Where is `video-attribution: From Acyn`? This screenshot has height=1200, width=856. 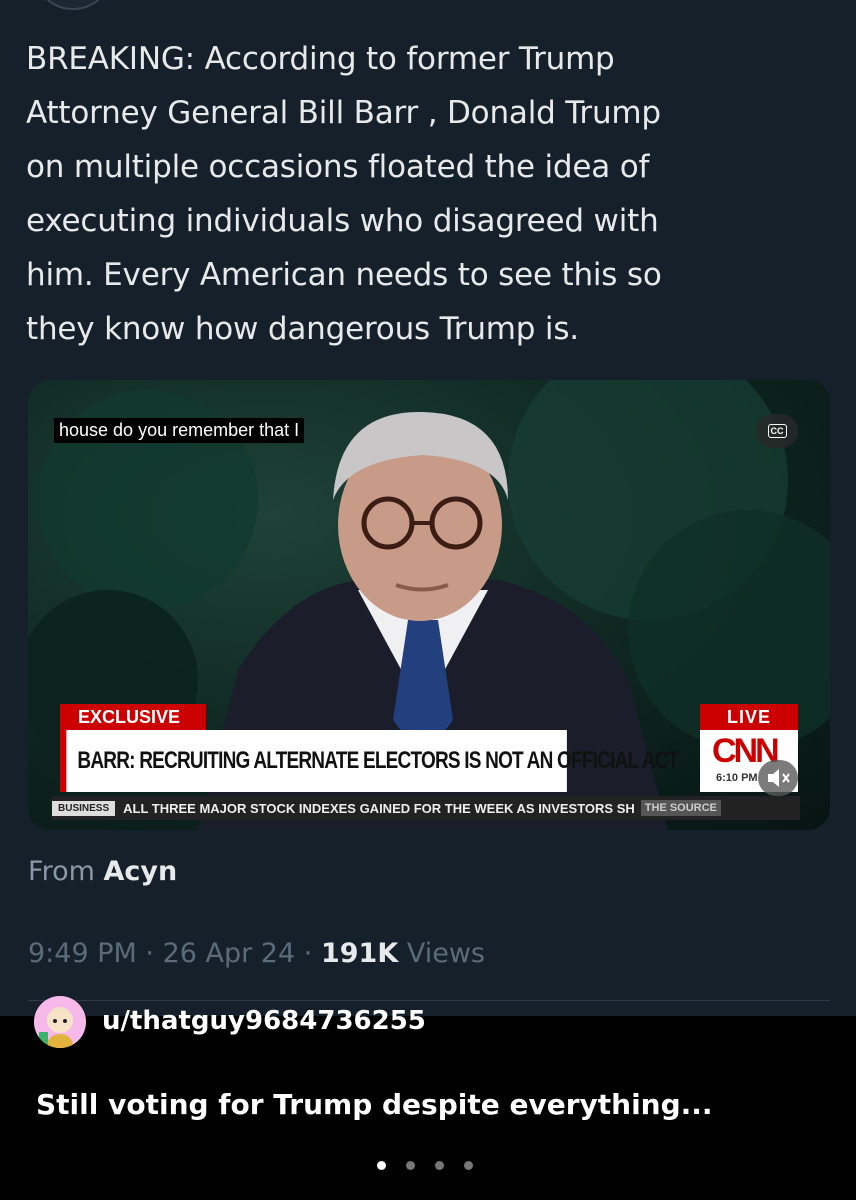
video-attribution: From Acyn is located at coordinates (102, 871).